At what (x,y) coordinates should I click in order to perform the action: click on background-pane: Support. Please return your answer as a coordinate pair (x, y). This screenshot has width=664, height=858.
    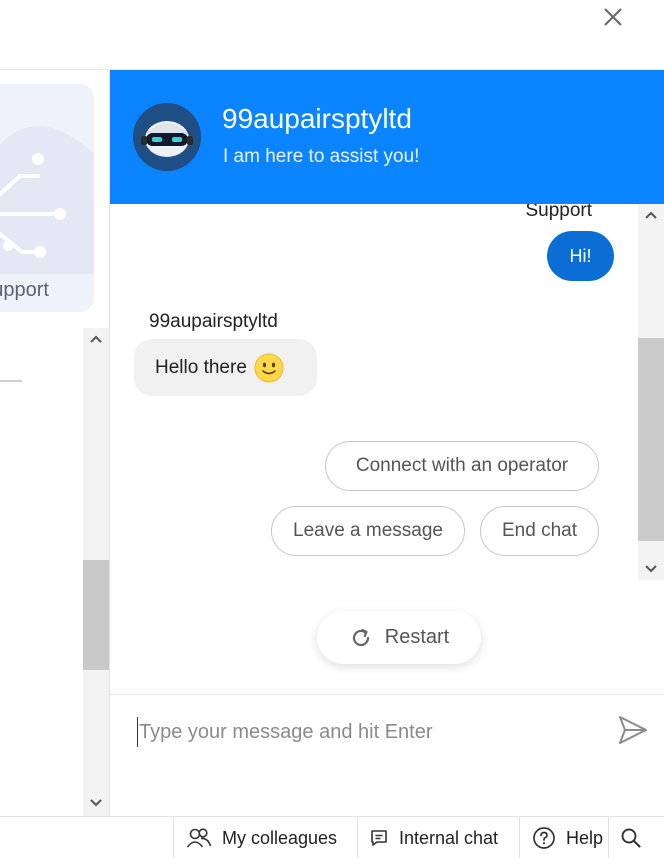
    Looking at the image, I should click on (55, 443).